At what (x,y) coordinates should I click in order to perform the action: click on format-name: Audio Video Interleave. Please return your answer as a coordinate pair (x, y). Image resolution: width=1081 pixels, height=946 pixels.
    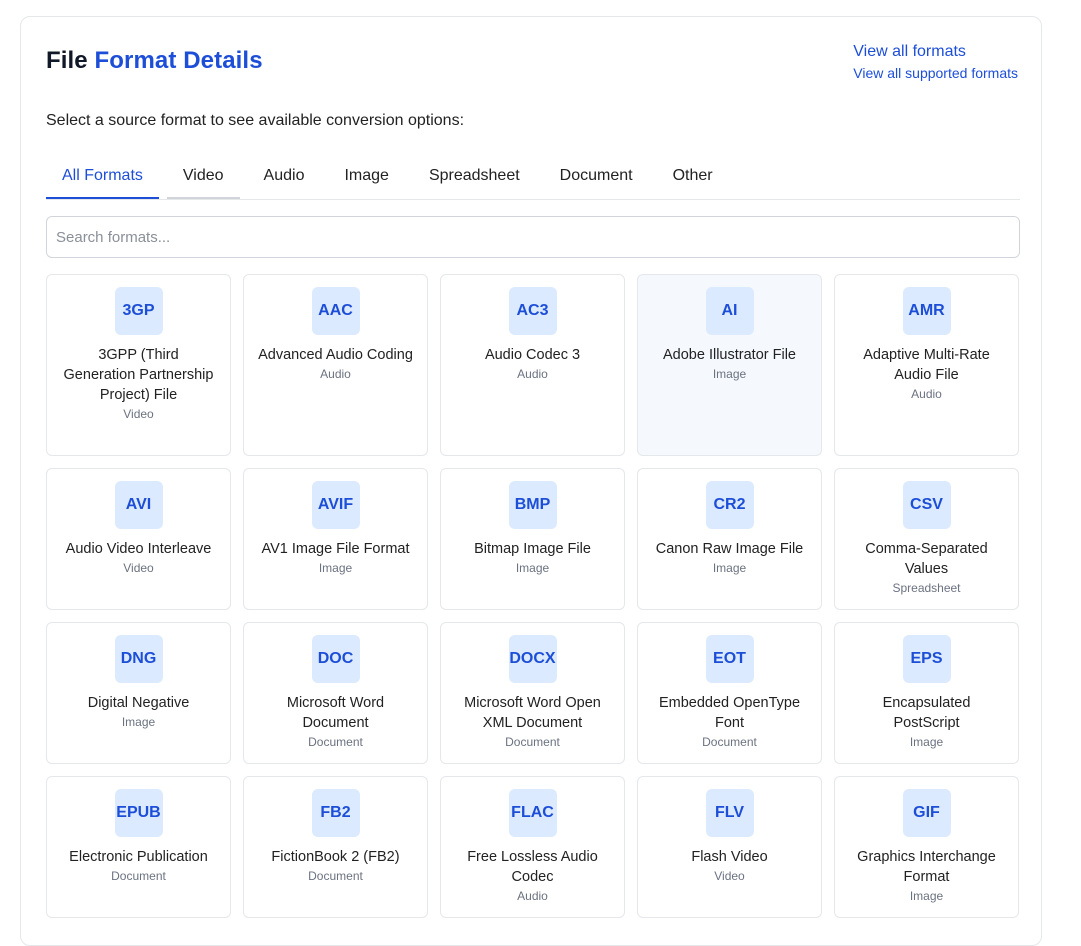
    Looking at the image, I should click on (138, 549).